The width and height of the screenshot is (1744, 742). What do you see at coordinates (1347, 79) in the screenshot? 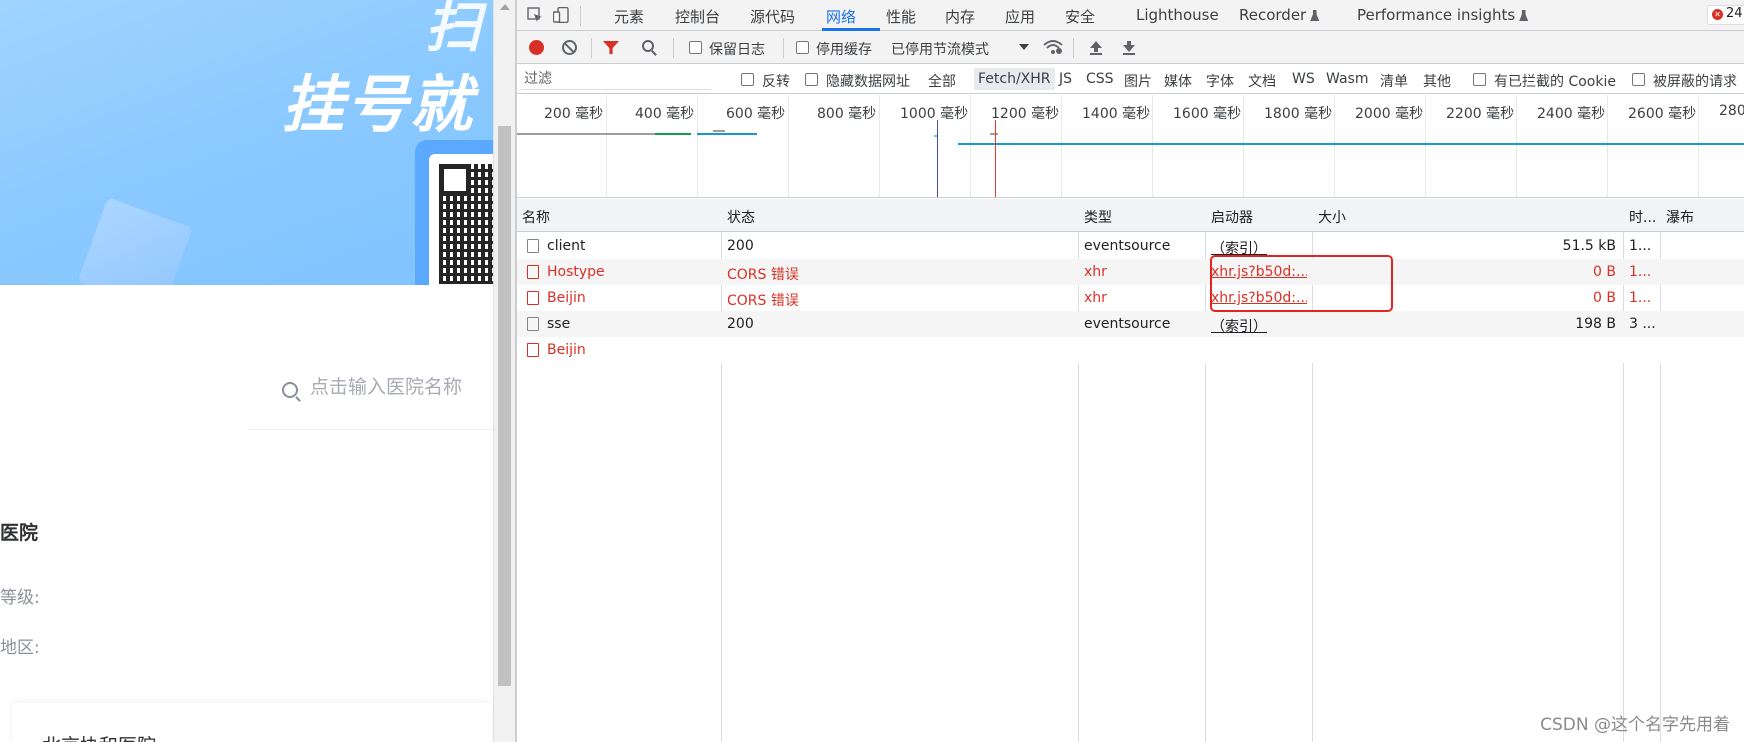
I see `filter-type-wasm: Wasm` at bounding box center [1347, 79].